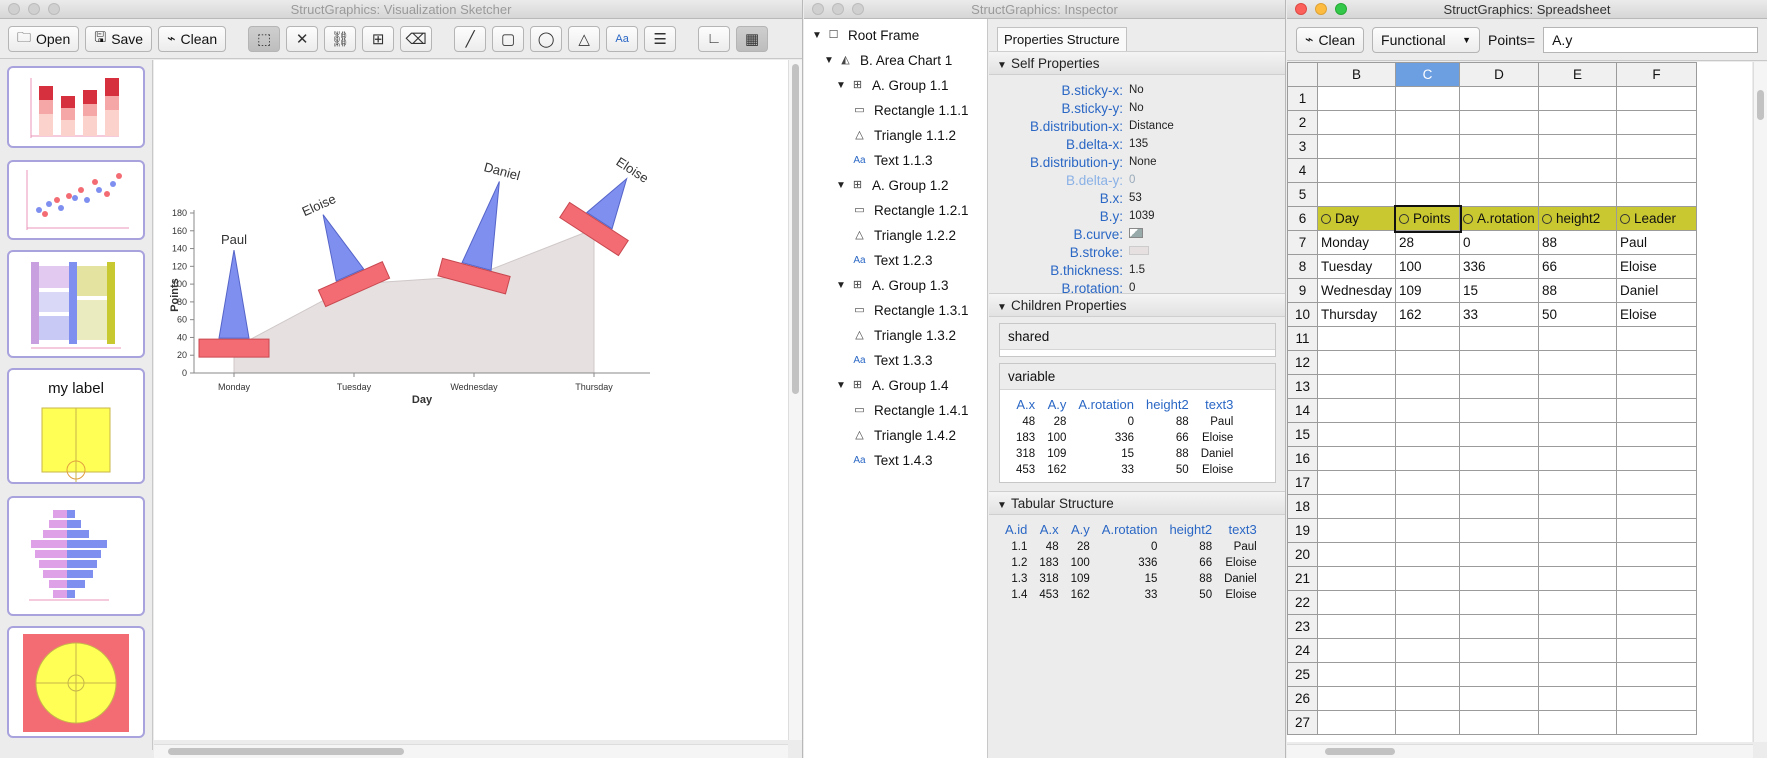  Describe the element at coordinates (1138, 144) in the screenshot. I see `property-value: 135` at that location.